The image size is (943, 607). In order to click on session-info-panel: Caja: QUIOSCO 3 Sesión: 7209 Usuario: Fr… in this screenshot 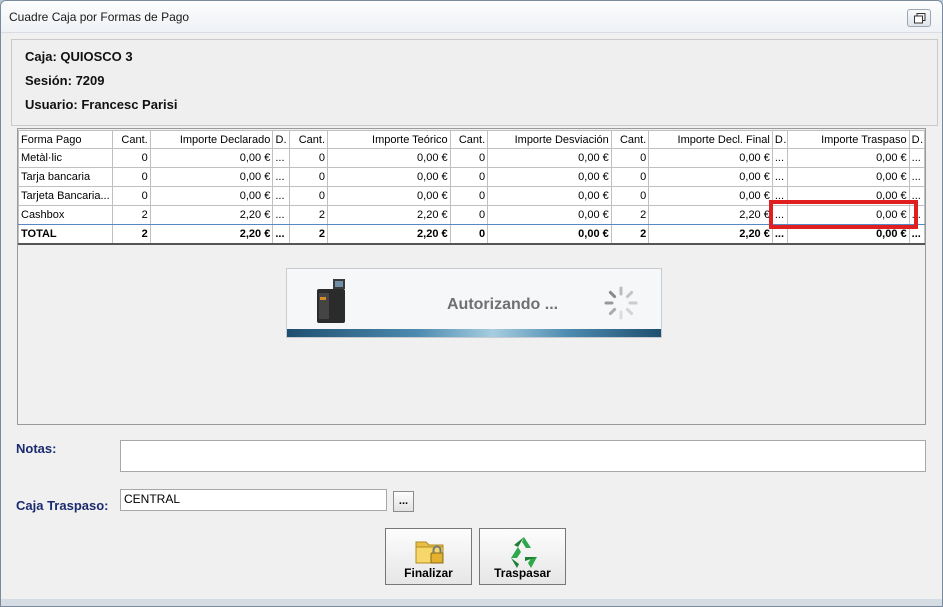, I will do `click(474, 82)`.